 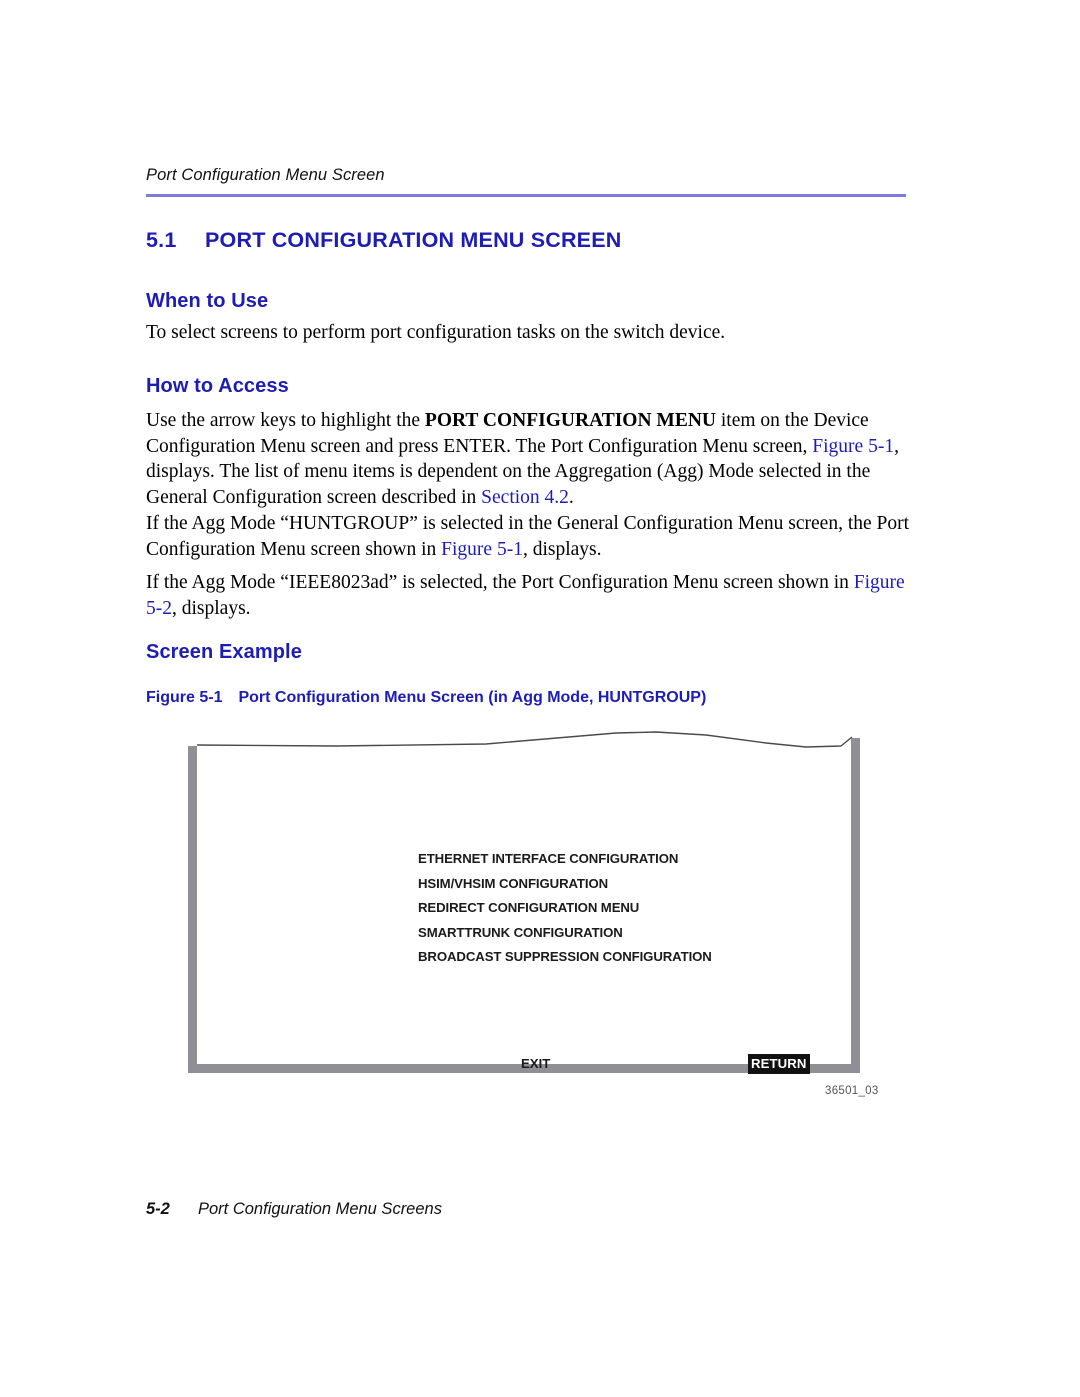 I want to click on text-run: Use the arrow keys to highlight the, so click(x=285, y=420).